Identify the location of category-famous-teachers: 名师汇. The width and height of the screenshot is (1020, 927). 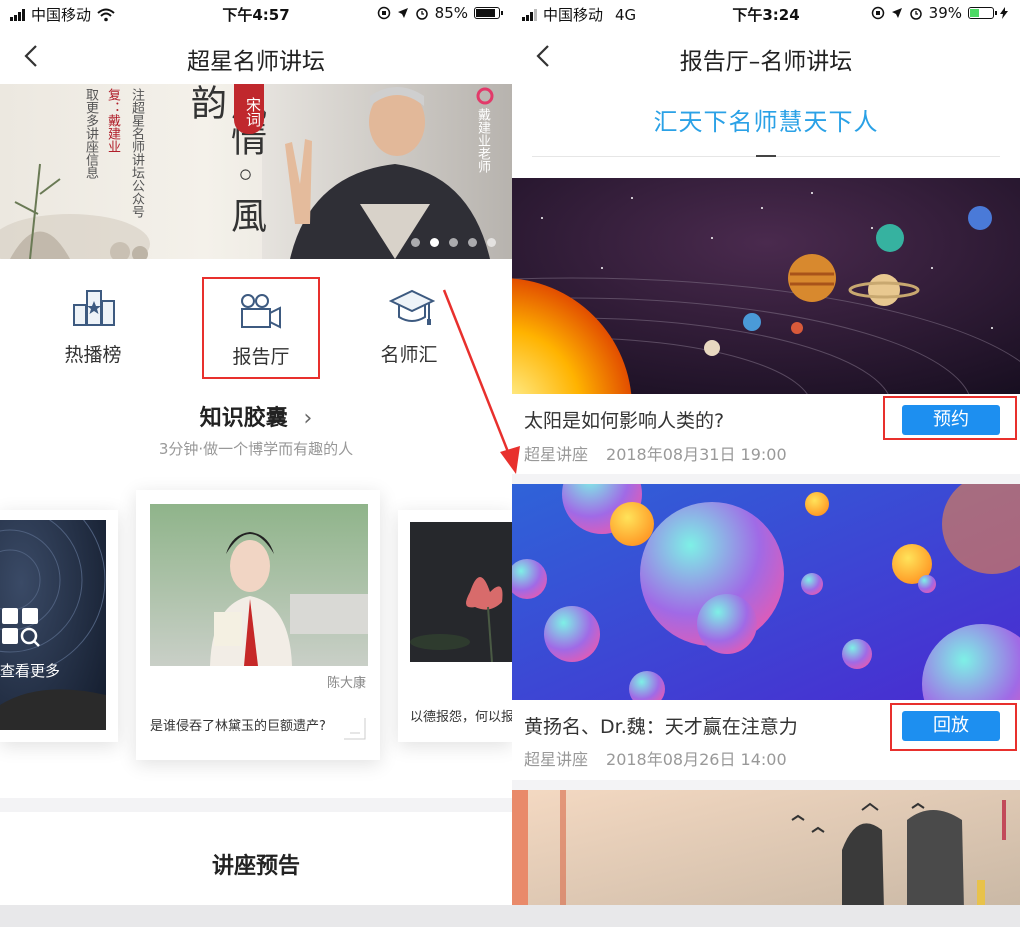
(409, 325).